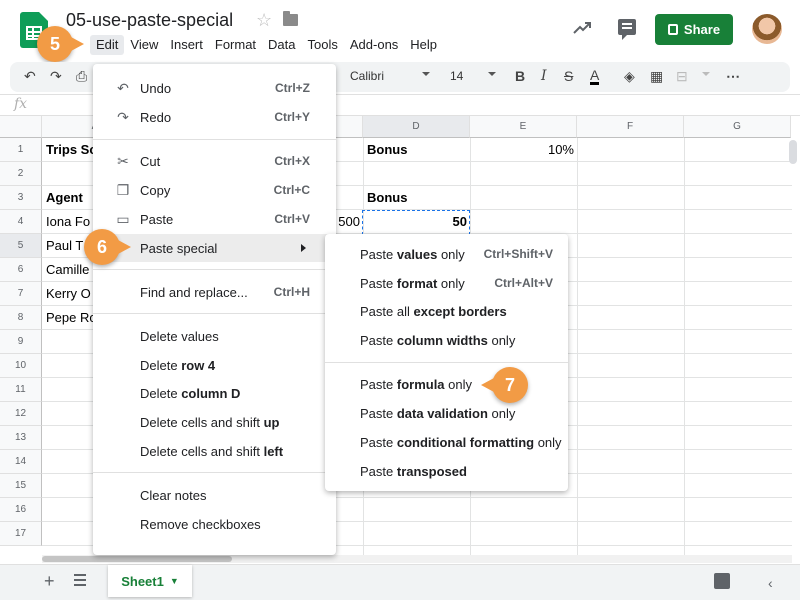 The width and height of the screenshot is (800, 600). What do you see at coordinates (767, 29) in the screenshot?
I see `avatar` at bounding box center [767, 29].